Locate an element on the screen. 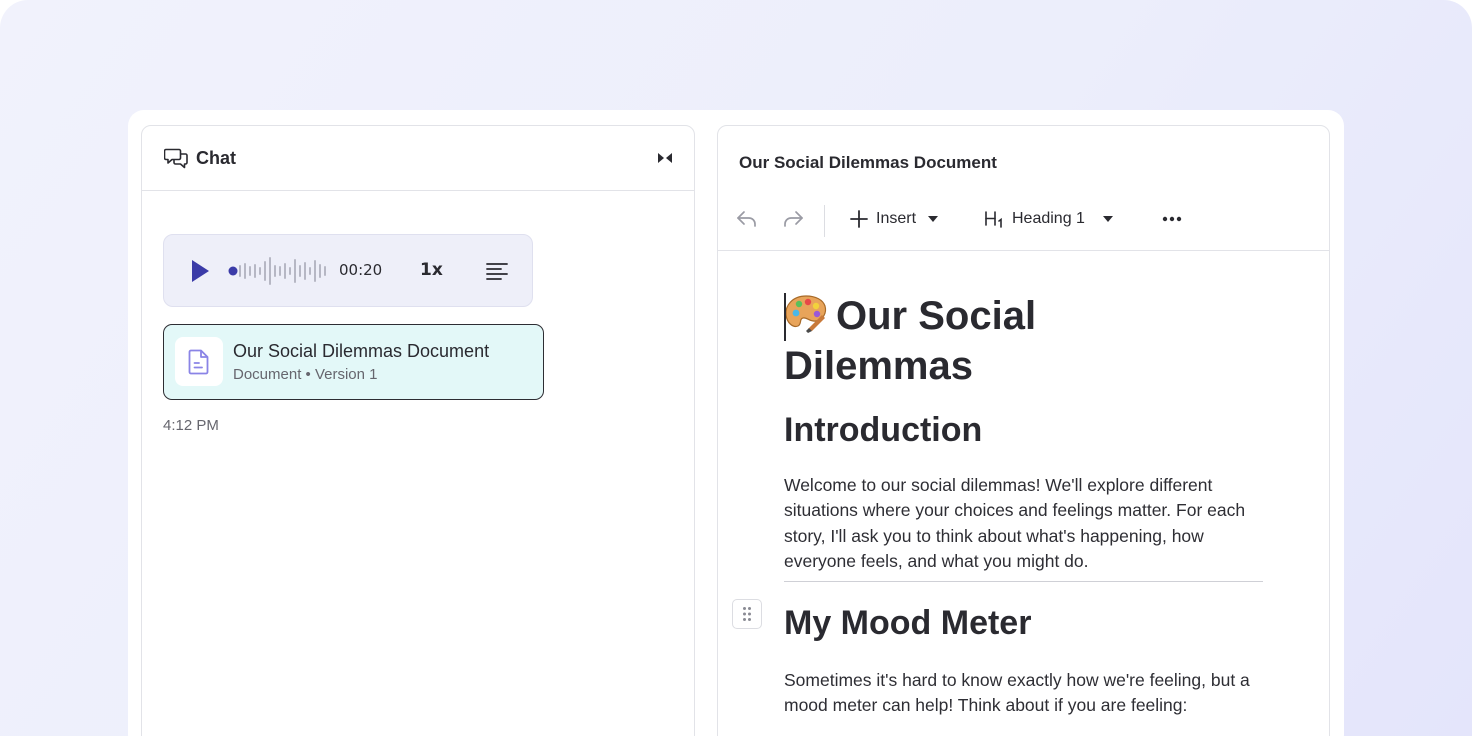  plus-icon is located at coordinates (859, 219).